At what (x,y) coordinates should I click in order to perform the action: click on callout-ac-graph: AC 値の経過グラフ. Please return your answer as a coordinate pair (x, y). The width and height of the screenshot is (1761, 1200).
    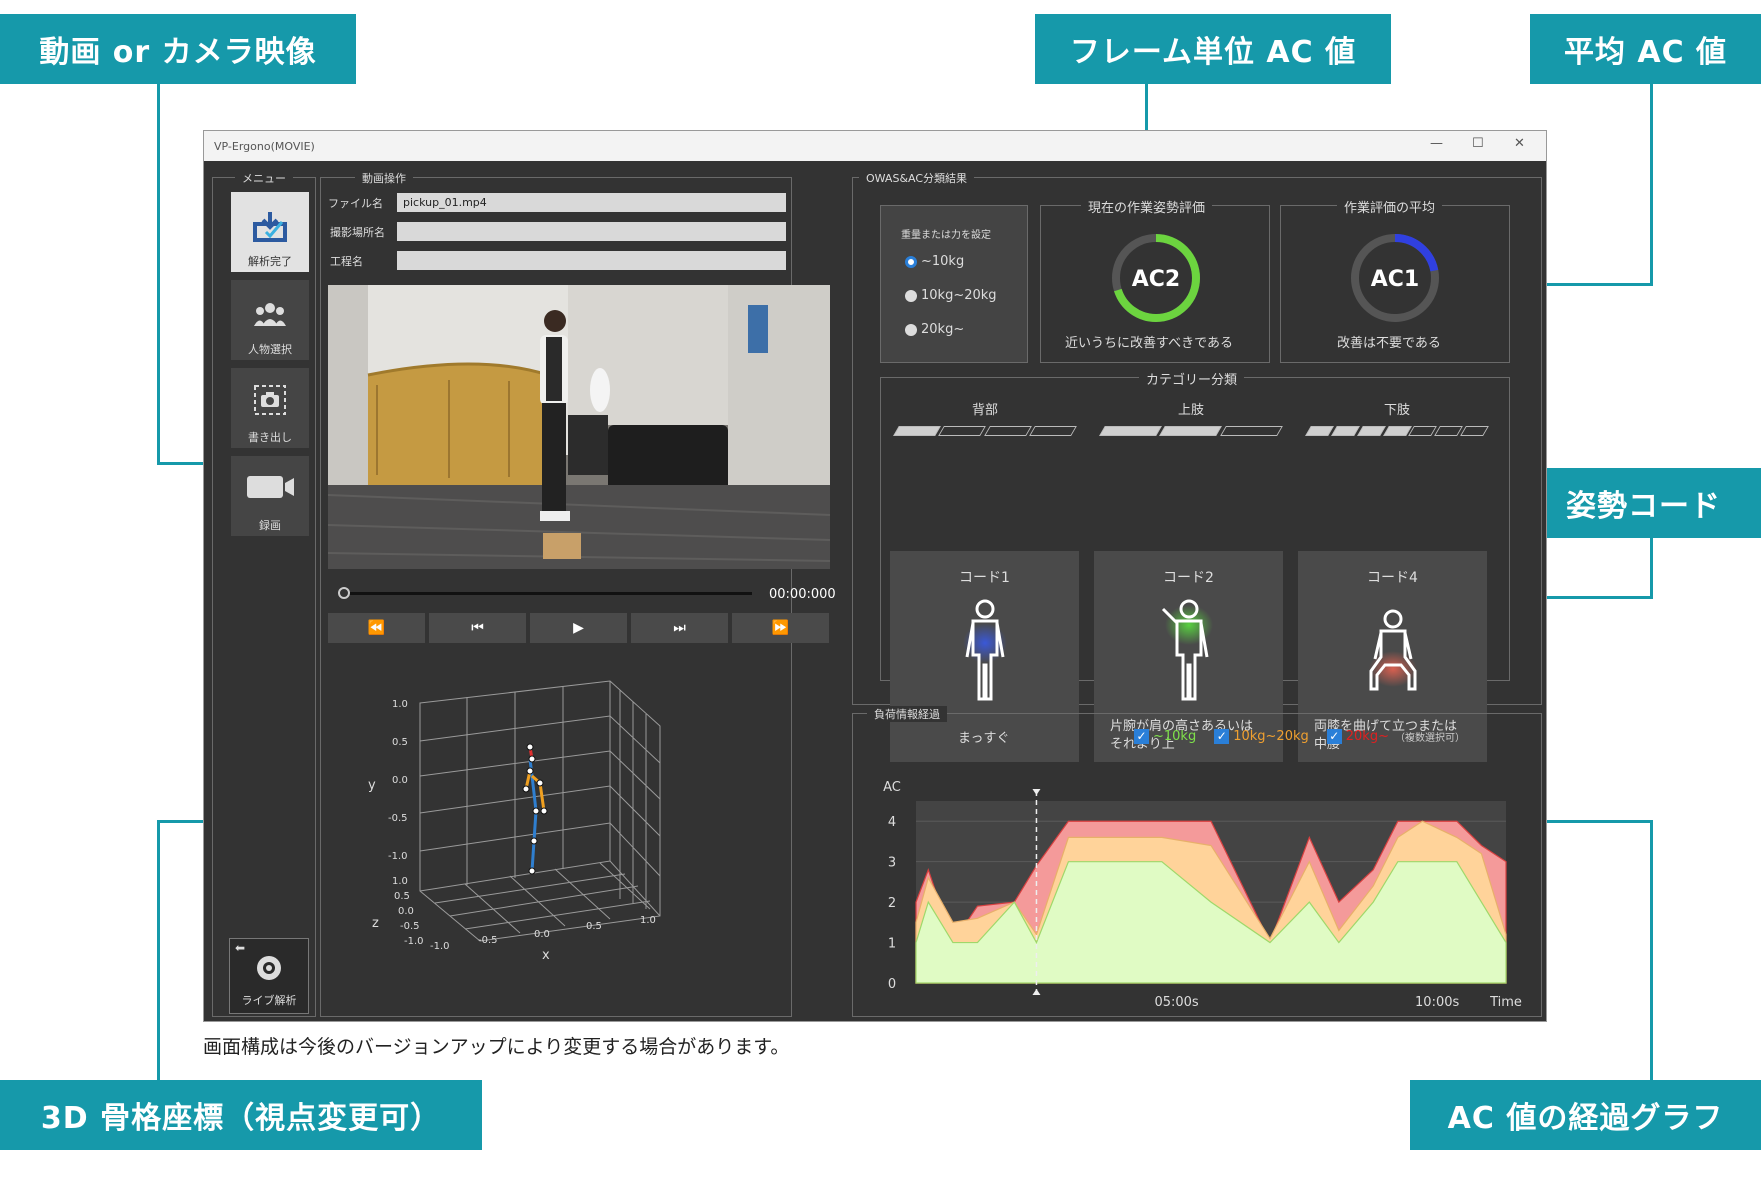
    Looking at the image, I should click on (1585, 1115).